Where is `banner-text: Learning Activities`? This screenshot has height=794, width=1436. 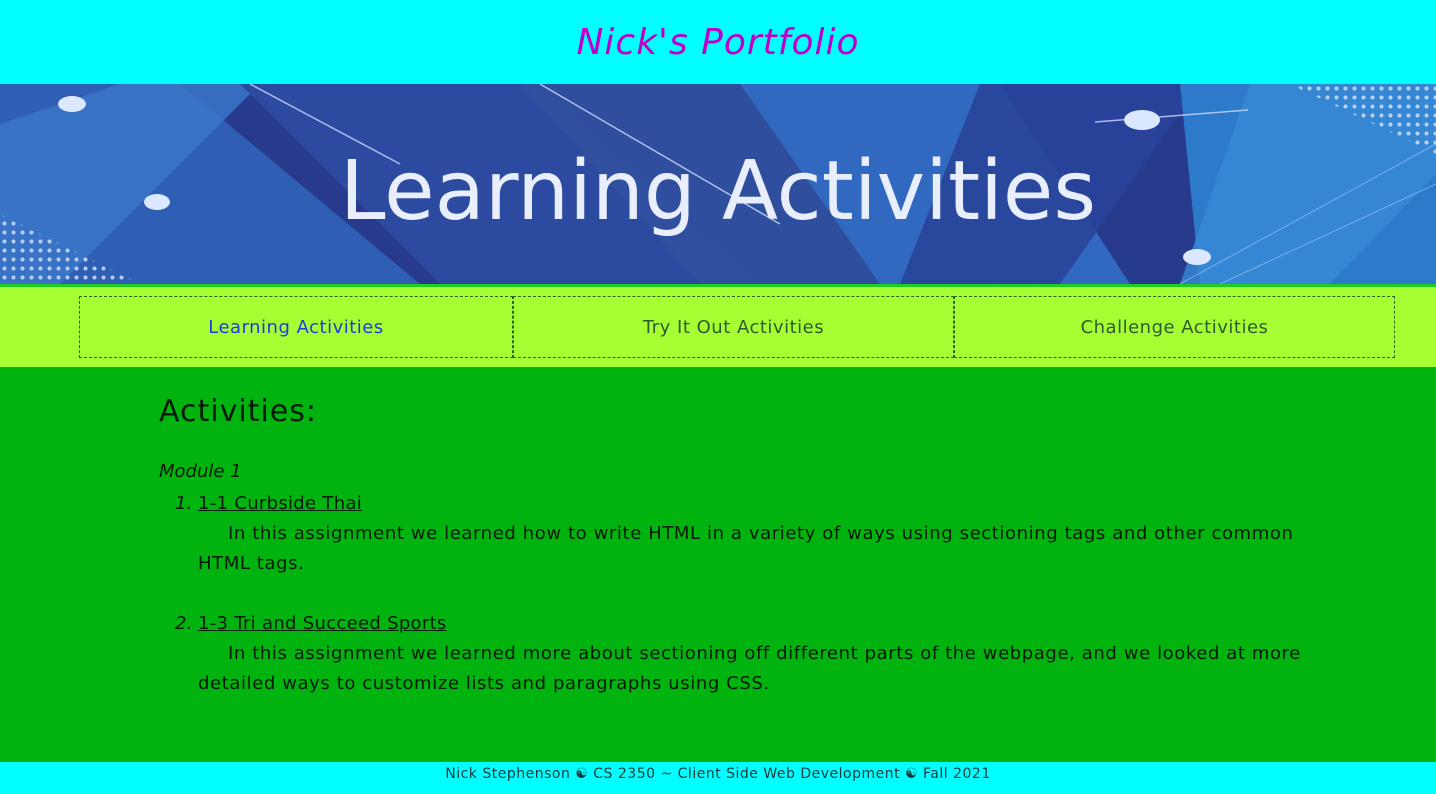
banner-text: Learning Activities is located at coordinates (718, 191).